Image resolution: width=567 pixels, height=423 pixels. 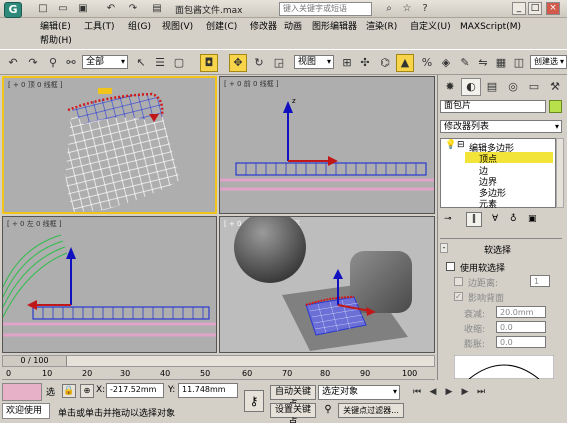 I want to click on auto-key-button: 自动关键点, so click(x=293, y=397).